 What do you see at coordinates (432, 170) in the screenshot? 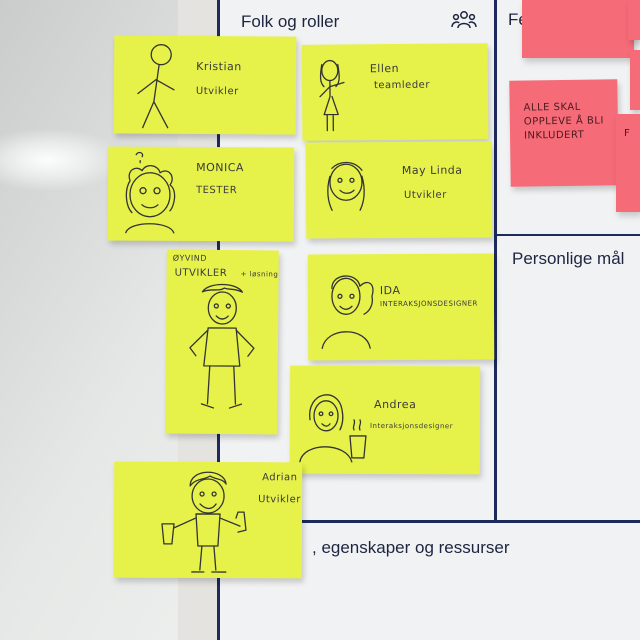
I see `may-linda-name: May Linda` at bounding box center [432, 170].